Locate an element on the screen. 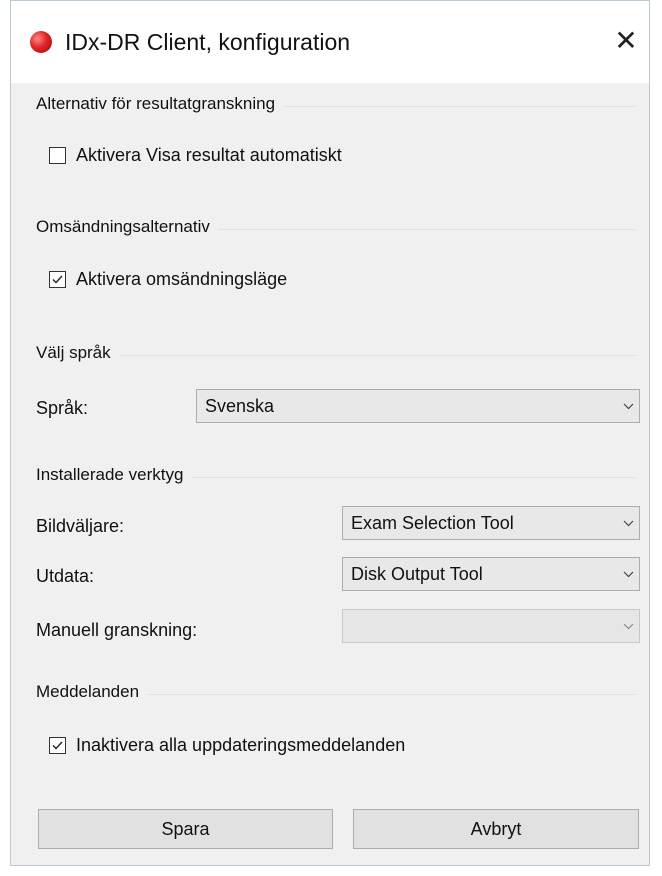 The image size is (662, 876). output-value: Disk Output Tool is located at coordinates (417, 573).